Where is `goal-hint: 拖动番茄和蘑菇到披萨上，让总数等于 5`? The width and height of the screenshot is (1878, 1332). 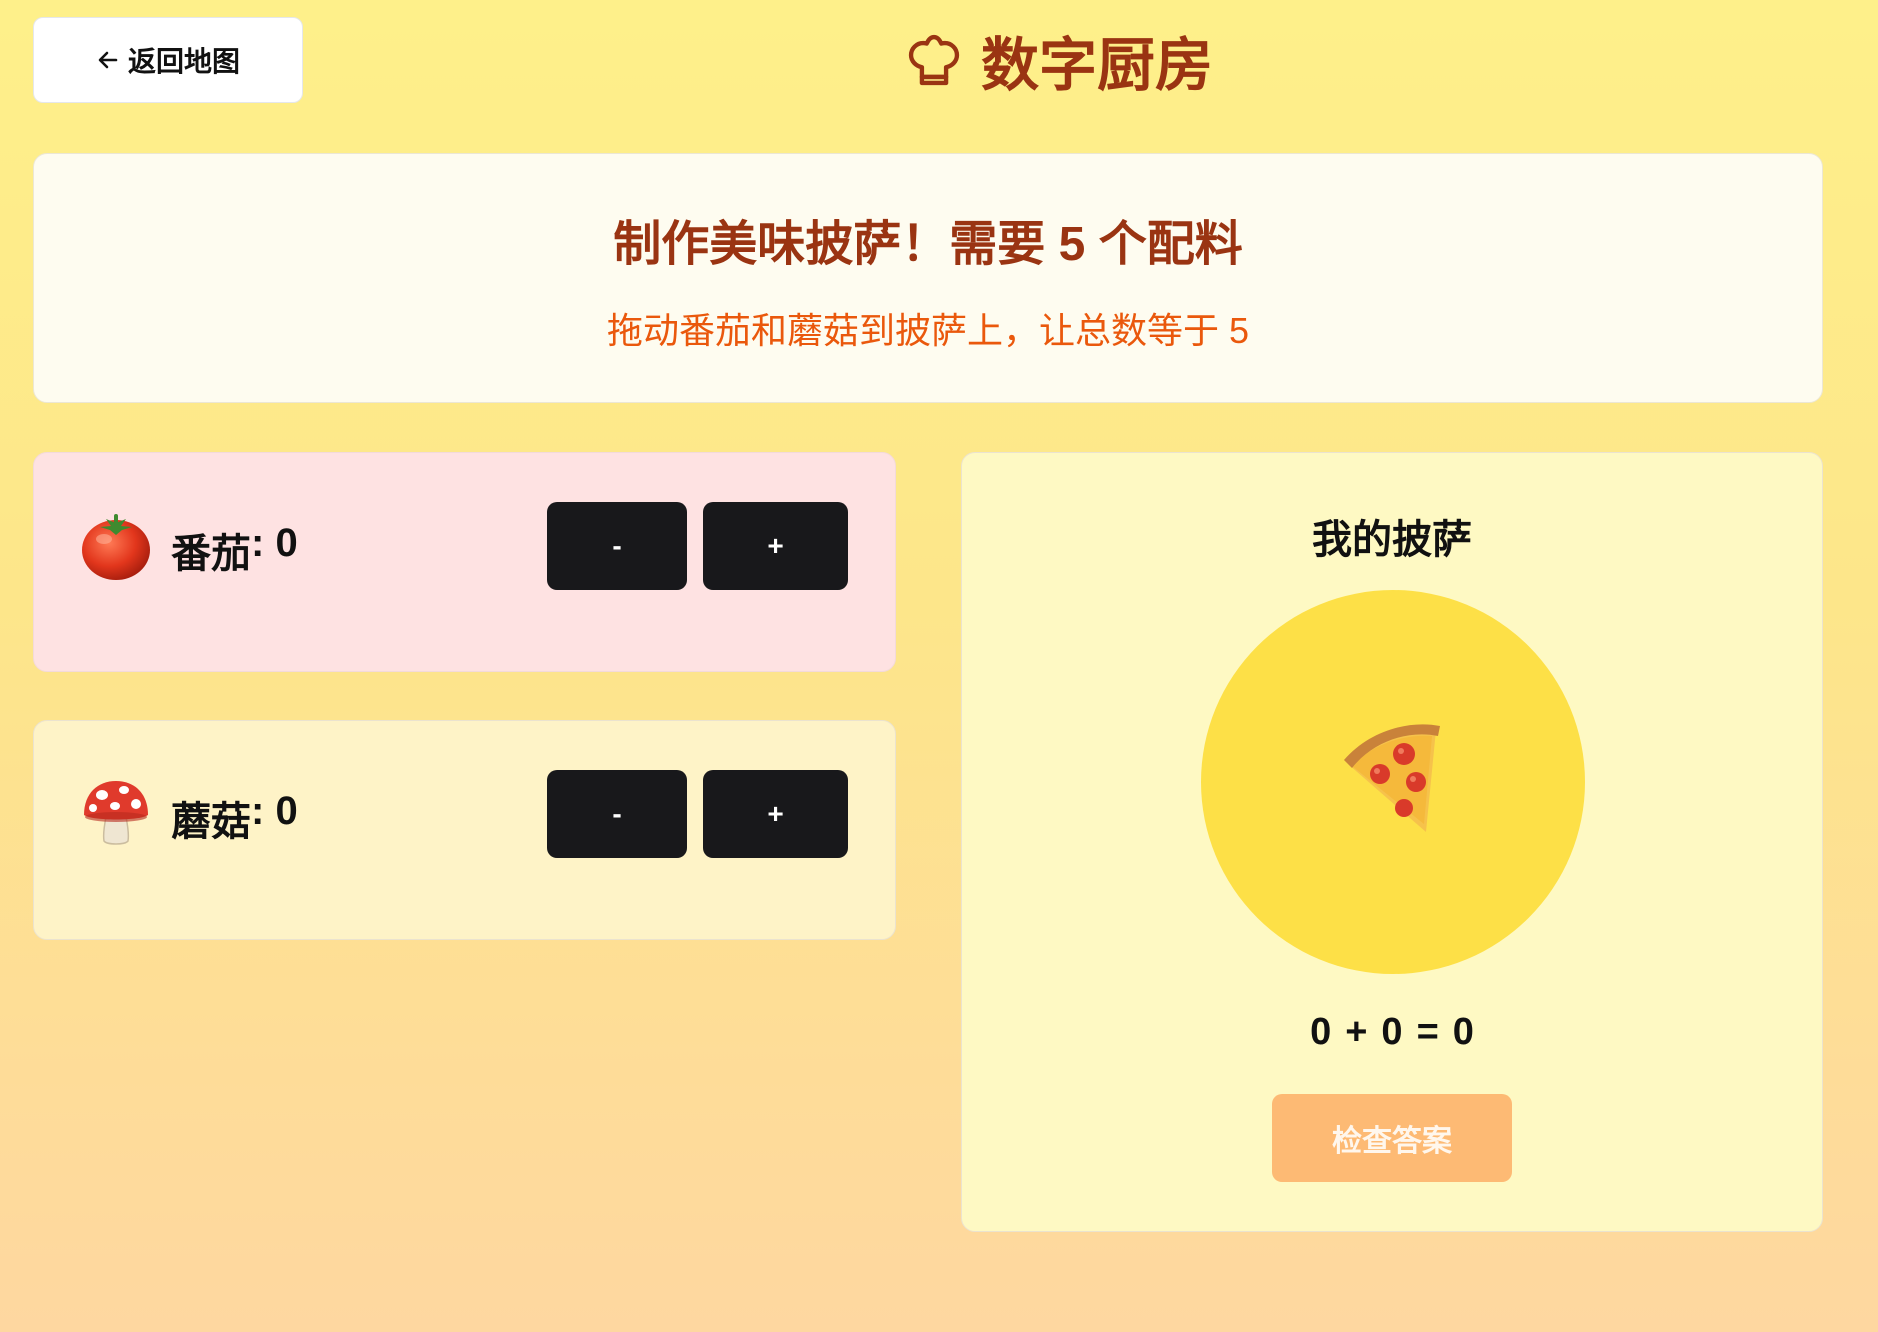 goal-hint: 拖动番茄和蘑菇到披萨上，让总数等于 5 is located at coordinates (928, 330).